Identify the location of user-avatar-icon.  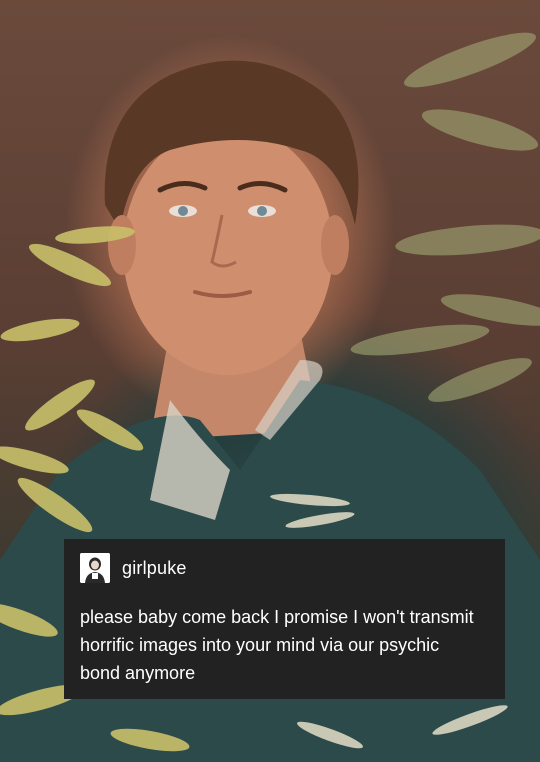
(95, 568).